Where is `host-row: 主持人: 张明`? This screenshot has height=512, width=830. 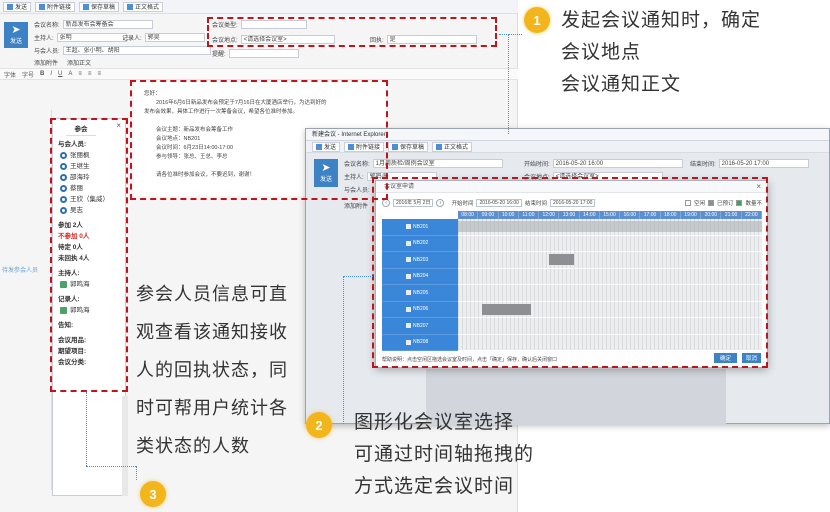 host-row: 主持人: 张明 is located at coordinates (80, 37).